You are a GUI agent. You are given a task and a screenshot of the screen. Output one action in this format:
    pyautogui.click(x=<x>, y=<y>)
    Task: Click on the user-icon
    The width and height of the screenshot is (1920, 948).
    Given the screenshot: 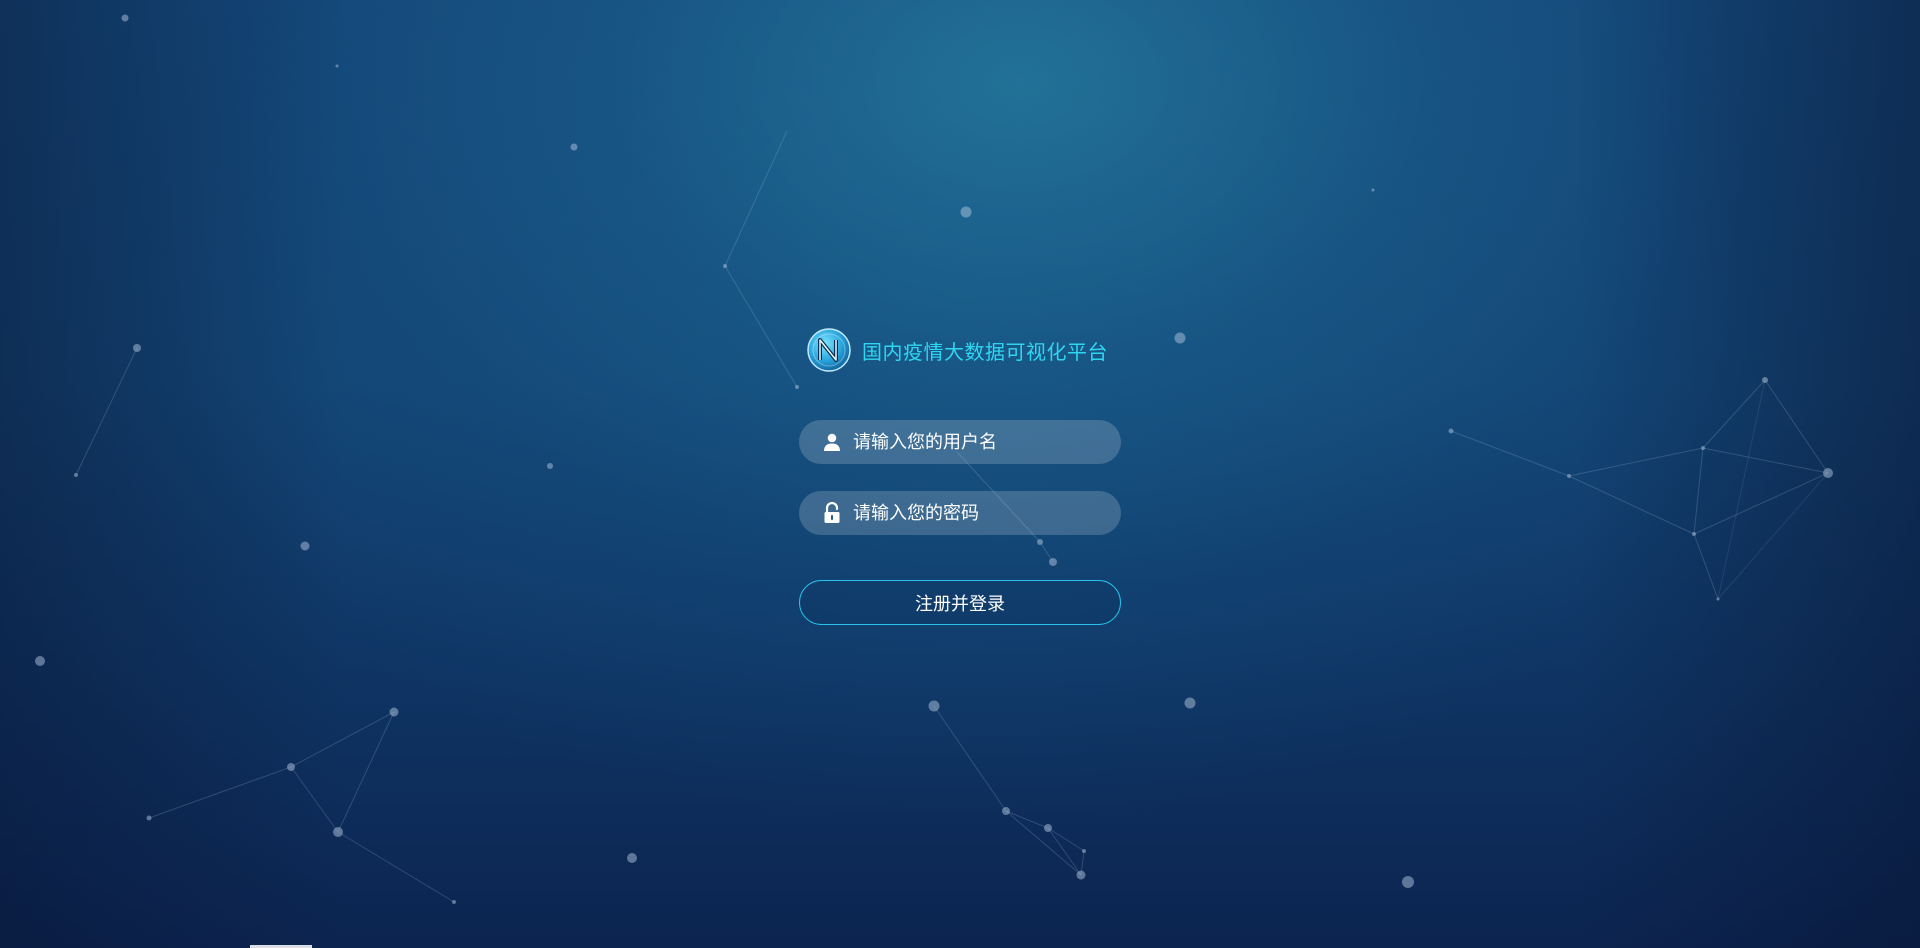 What is the action you would take?
    pyautogui.click(x=832, y=442)
    